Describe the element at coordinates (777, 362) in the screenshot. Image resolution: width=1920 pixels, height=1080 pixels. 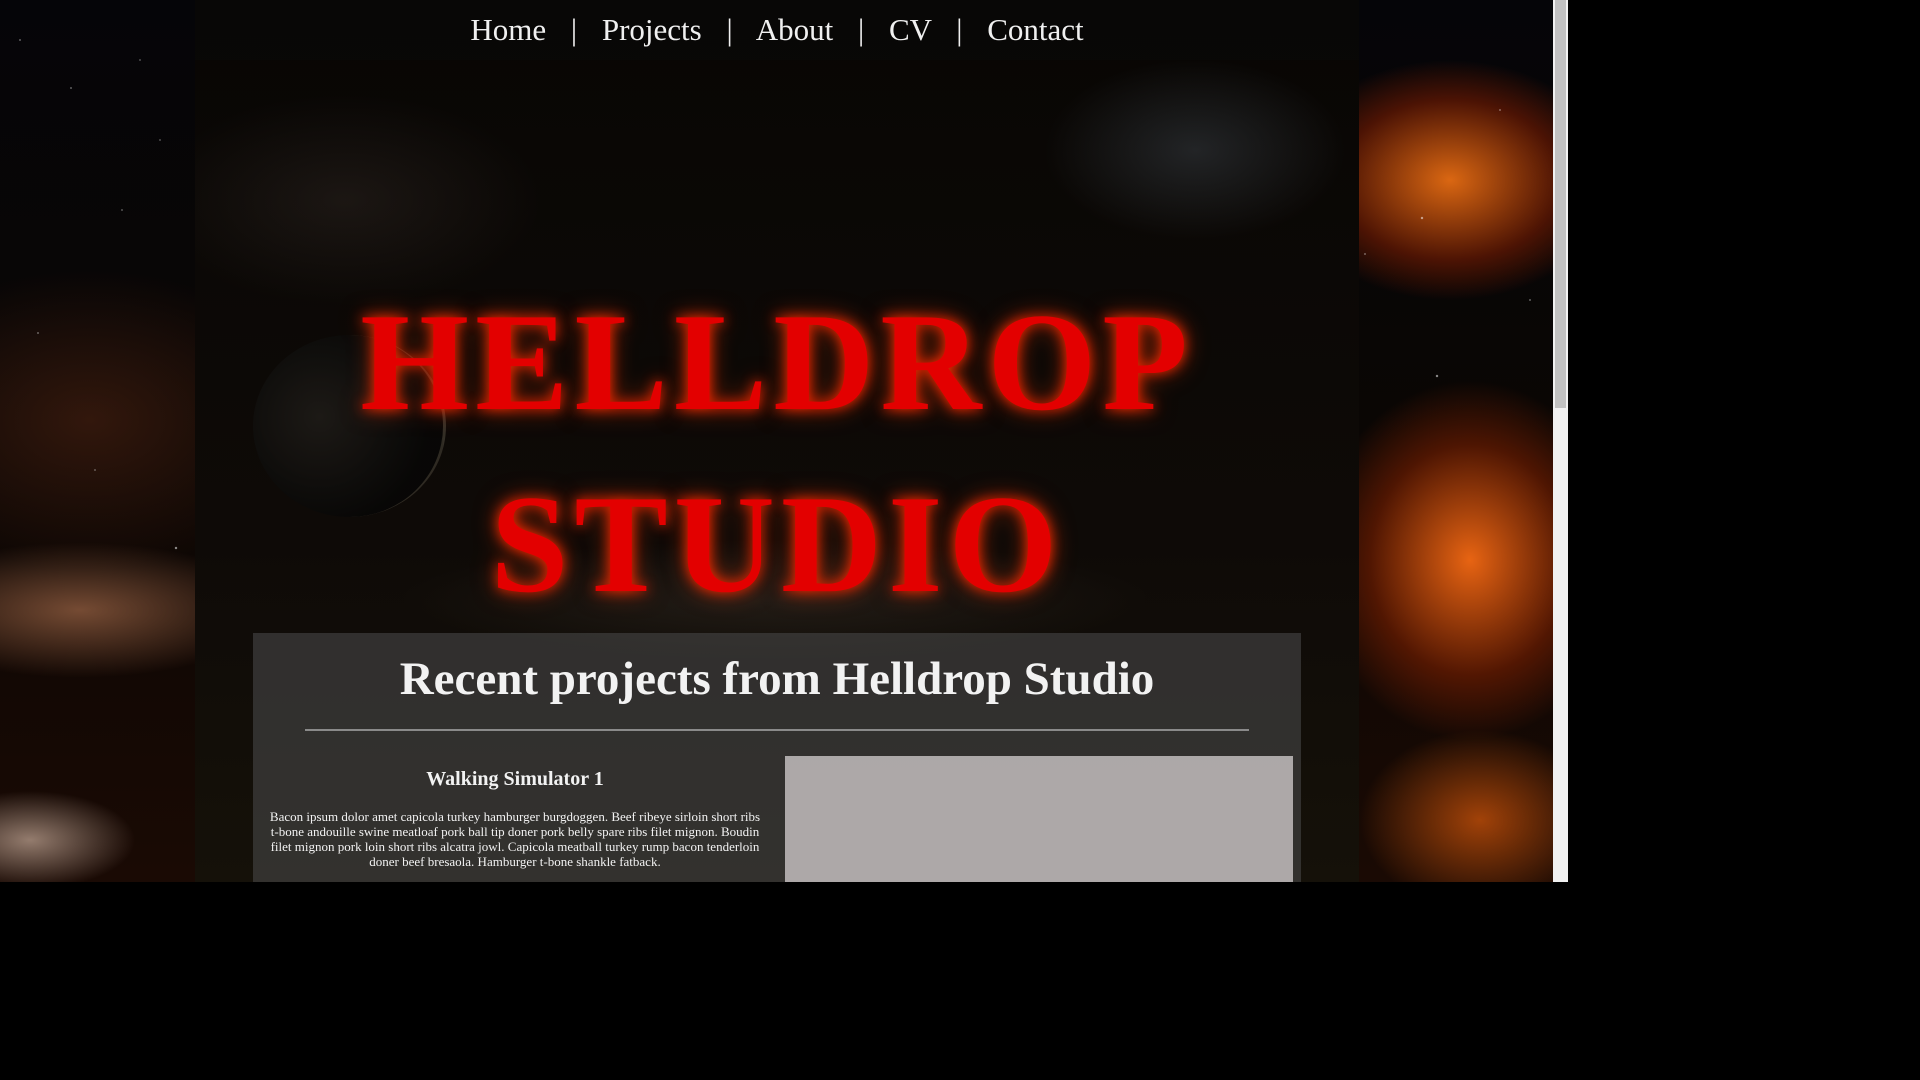
I see `hero-title-line-1: HELLDROP` at that location.